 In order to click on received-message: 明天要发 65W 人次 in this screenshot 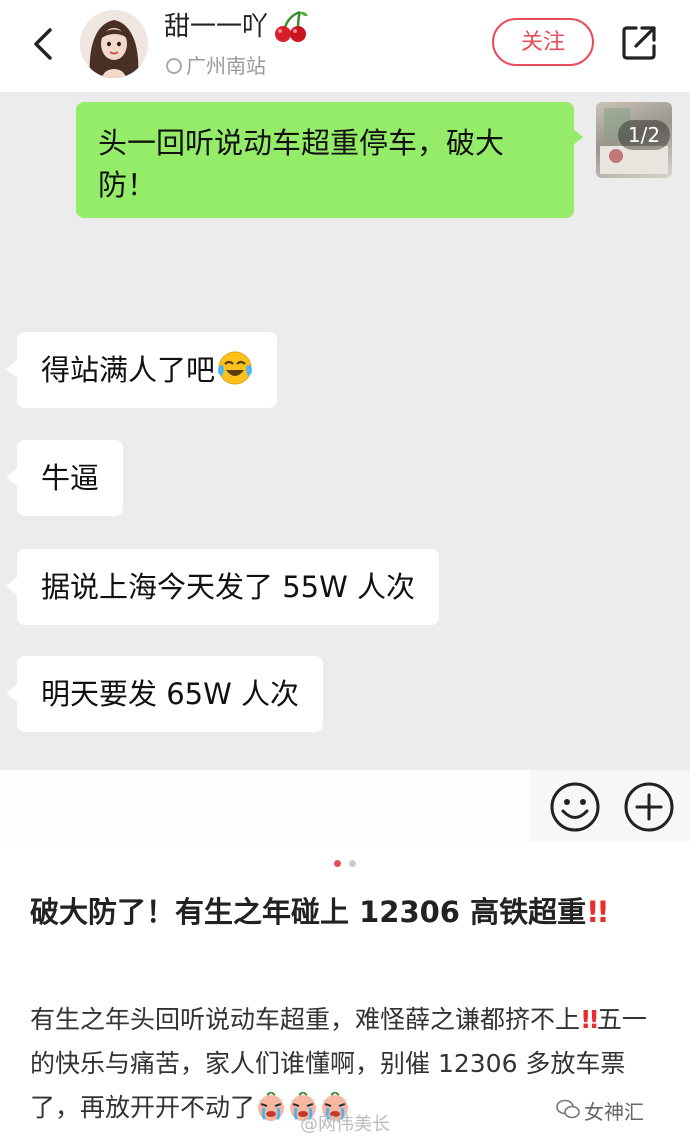, I will do `click(164, 694)`.